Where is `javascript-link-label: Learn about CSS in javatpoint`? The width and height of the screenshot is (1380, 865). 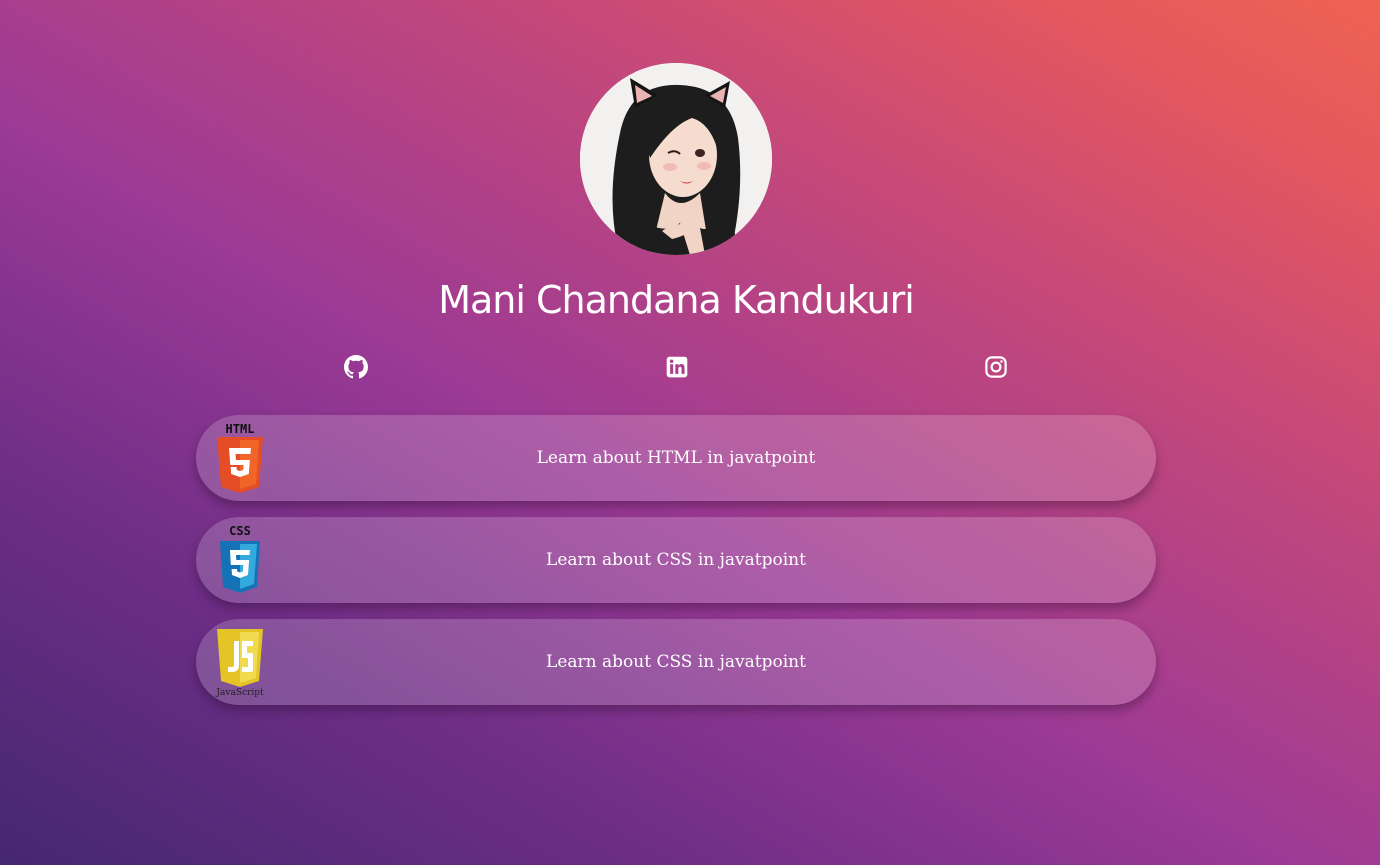
javascript-link-label: Learn about CSS in javatpoint is located at coordinates (676, 662).